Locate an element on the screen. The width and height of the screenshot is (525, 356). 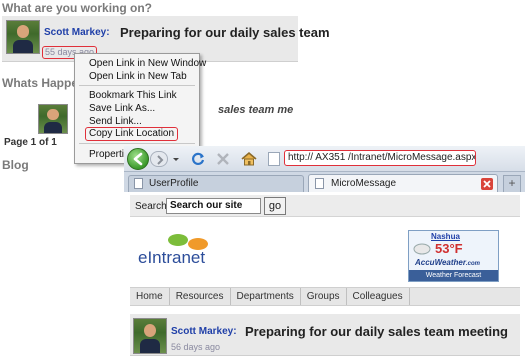
whats-happening-heading: Whats Happe is located at coordinates (40, 83).